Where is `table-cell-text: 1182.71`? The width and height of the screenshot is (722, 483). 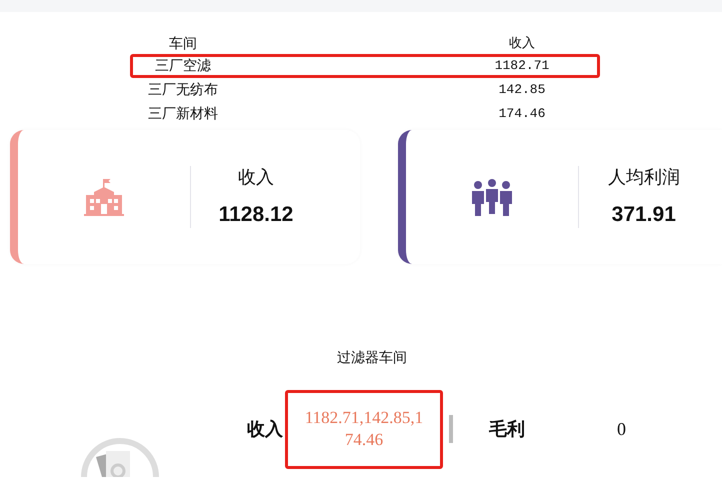 table-cell-text: 1182.71 is located at coordinates (522, 66).